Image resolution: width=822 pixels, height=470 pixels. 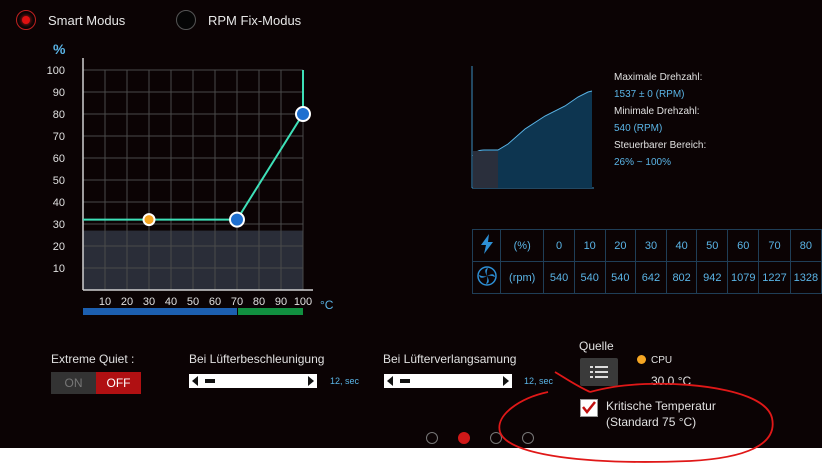 I want to click on critical-temp-checkbox, so click(x=589, y=408).